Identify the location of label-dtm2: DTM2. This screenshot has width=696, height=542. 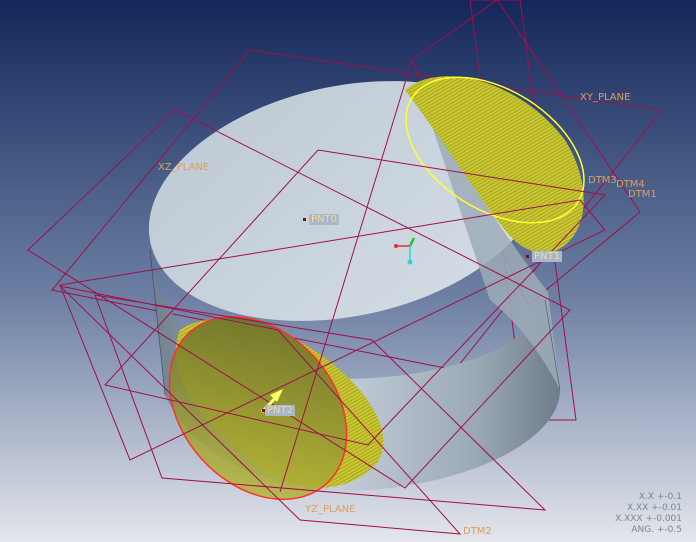
(477, 531).